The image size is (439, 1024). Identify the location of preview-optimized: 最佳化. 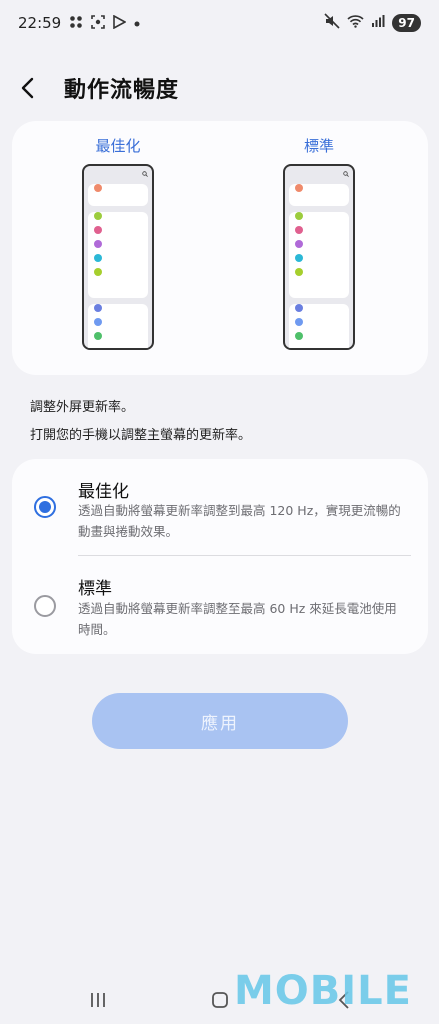
(118, 242).